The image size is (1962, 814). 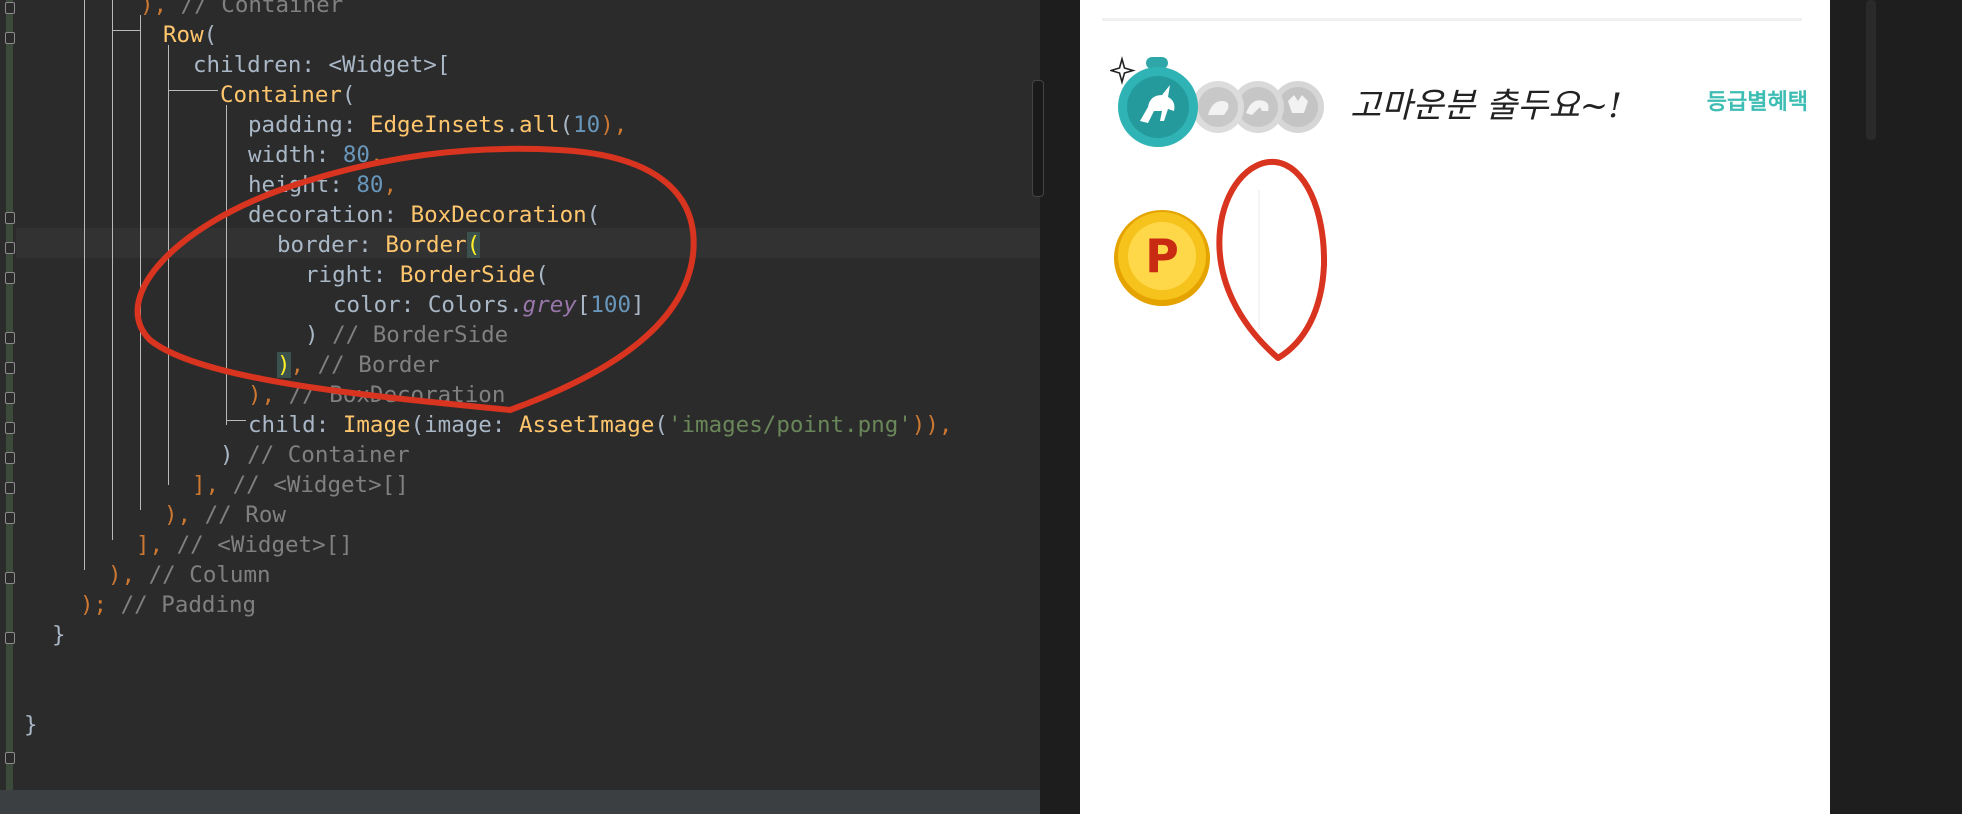 I want to click on code-line: height: 80,, so click(x=322, y=185).